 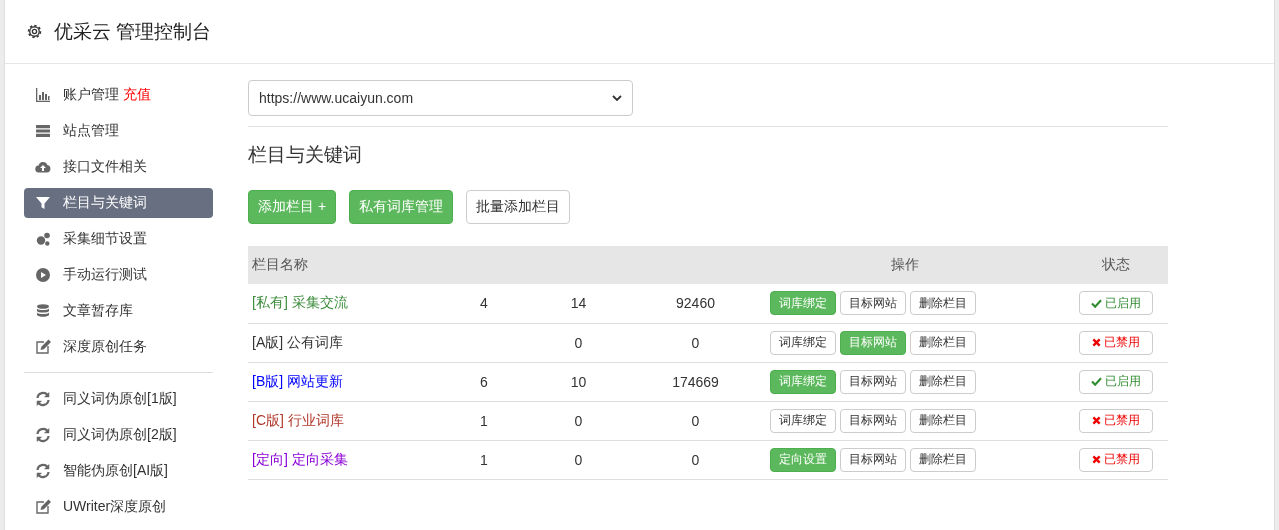 What do you see at coordinates (578, 381) in the screenshot?
I see `table-cell: 10` at bounding box center [578, 381].